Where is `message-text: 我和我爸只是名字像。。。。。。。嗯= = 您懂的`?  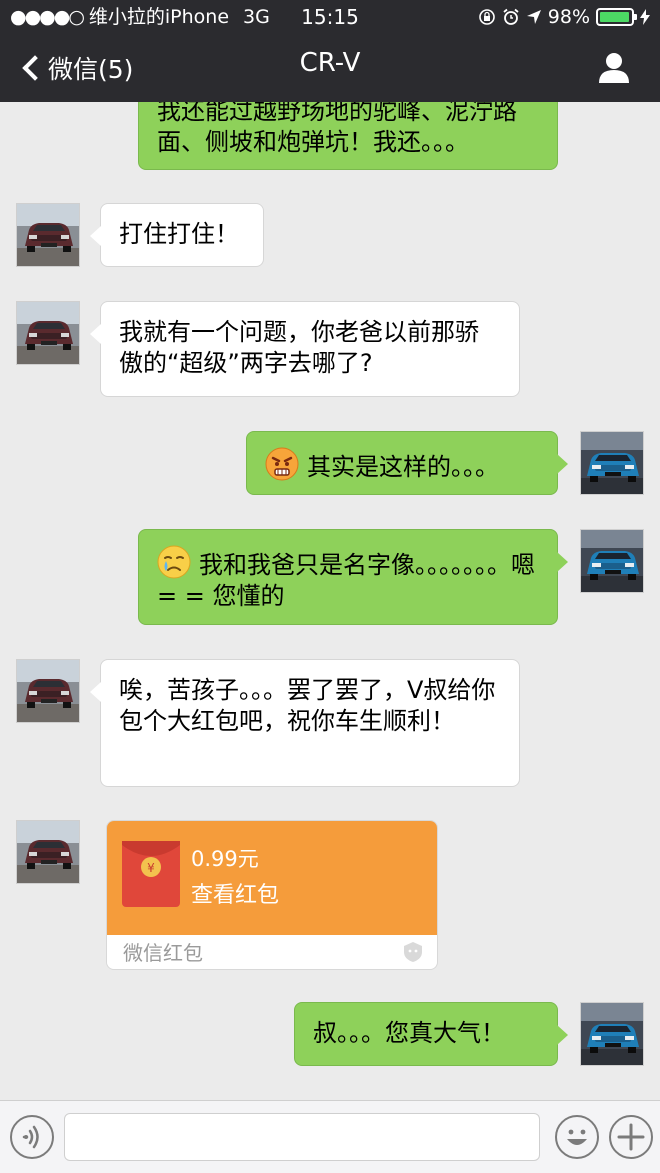 message-text: 我和我爸只是名字像。。。。。。。嗯= = 您懂的 is located at coordinates (346, 580).